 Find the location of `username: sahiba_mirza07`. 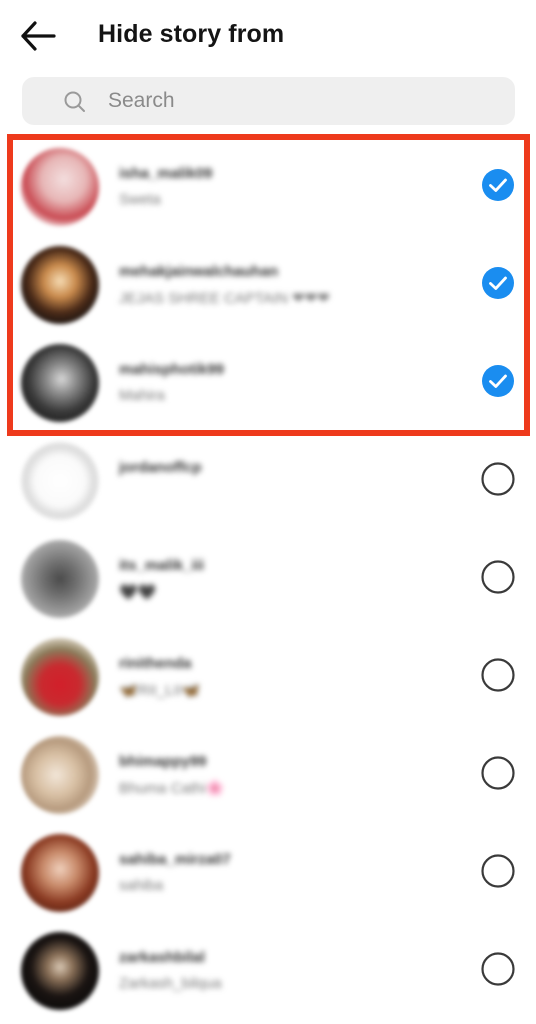

username: sahiba_mirza07 is located at coordinates (175, 859).